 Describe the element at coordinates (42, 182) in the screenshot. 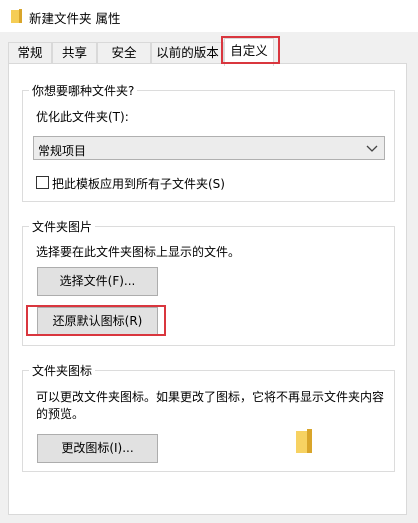

I see `apply-subfolders-checkbox` at that location.